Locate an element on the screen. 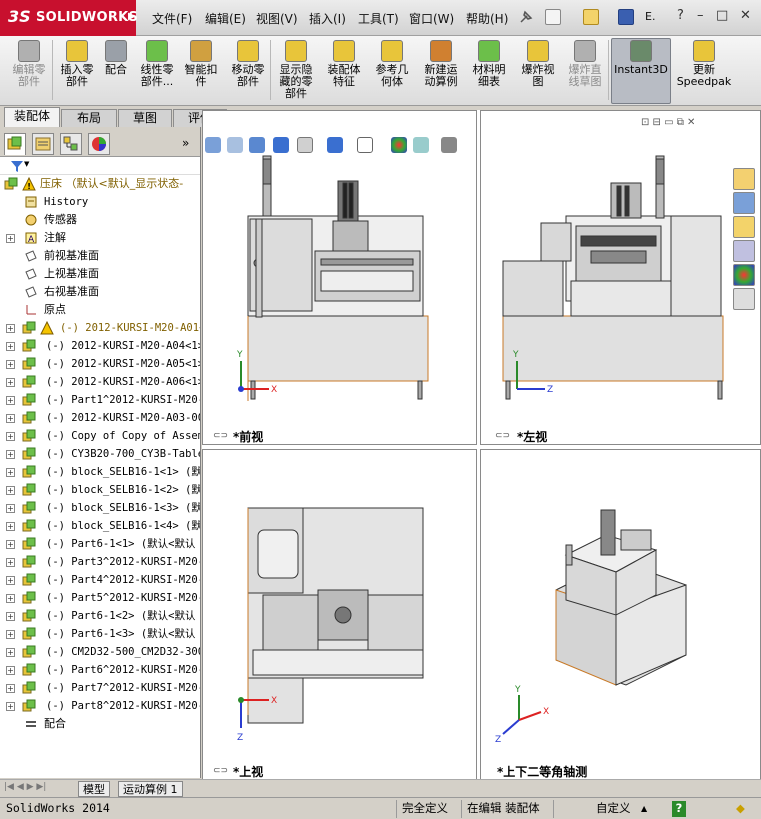 The image size is (761, 819). ribbon-button-4: 智能扣 件 is located at coordinates (201, 71).